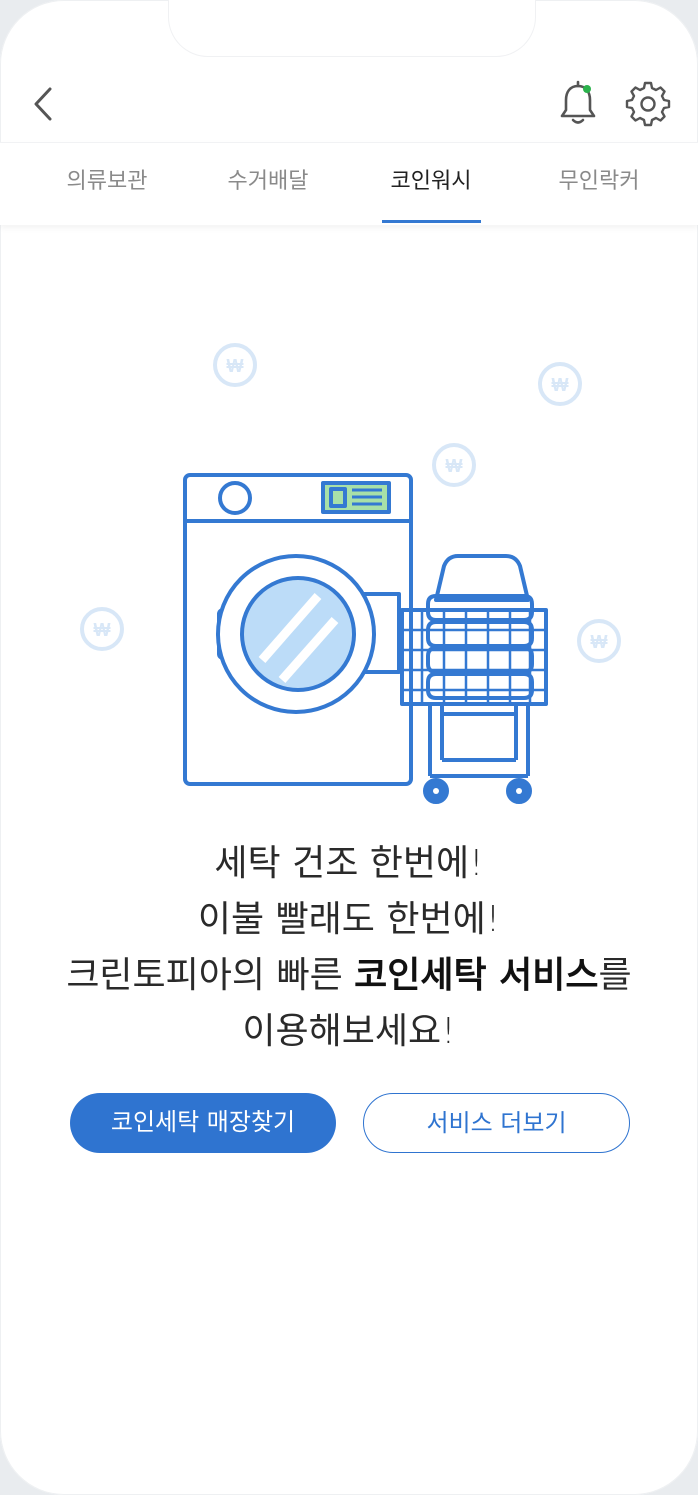 The image size is (698, 1495). Describe the element at coordinates (107, 184) in the screenshot. I see `tab-clothes-storage: 의류보관` at that location.